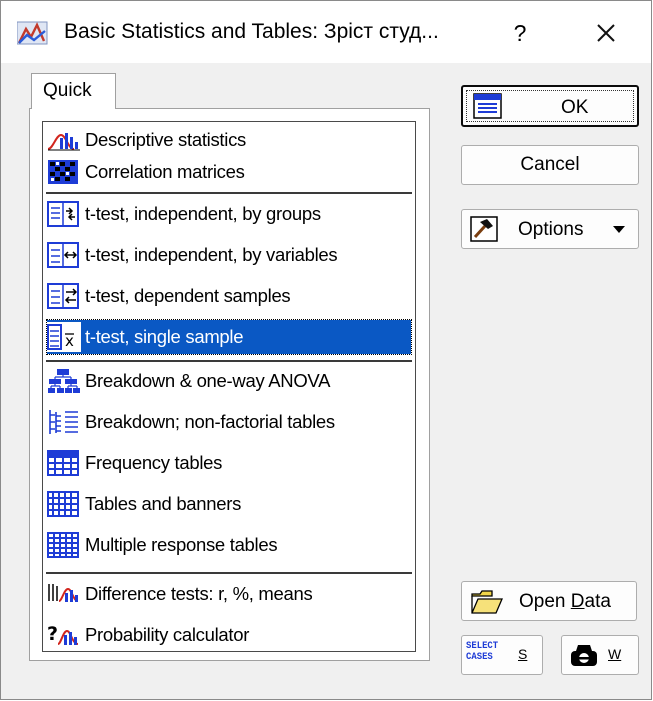 This screenshot has height=701, width=653. I want to click on descriptive-chart-icon, so click(63, 142).